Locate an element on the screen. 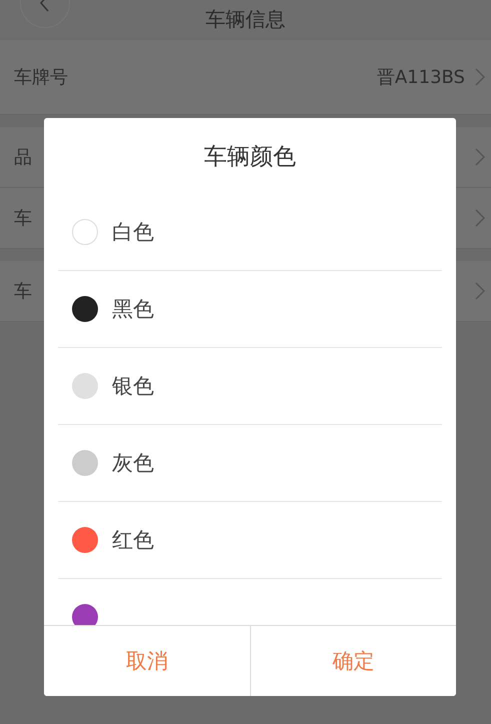 This screenshot has width=491, height=724. row-label: 车牌号 is located at coordinates (41, 77).